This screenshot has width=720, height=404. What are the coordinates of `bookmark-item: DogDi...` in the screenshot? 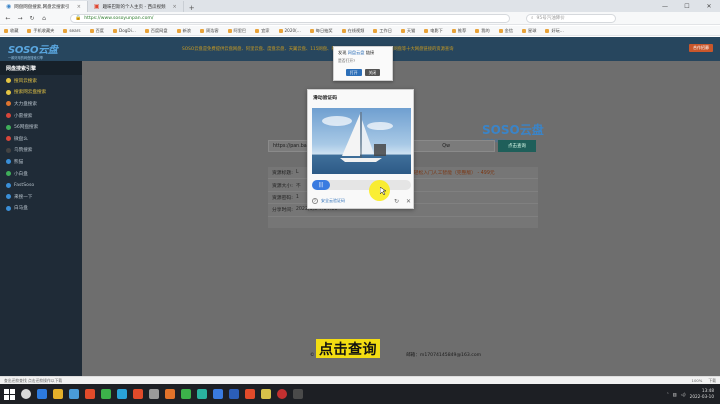 It's located at (124, 30).